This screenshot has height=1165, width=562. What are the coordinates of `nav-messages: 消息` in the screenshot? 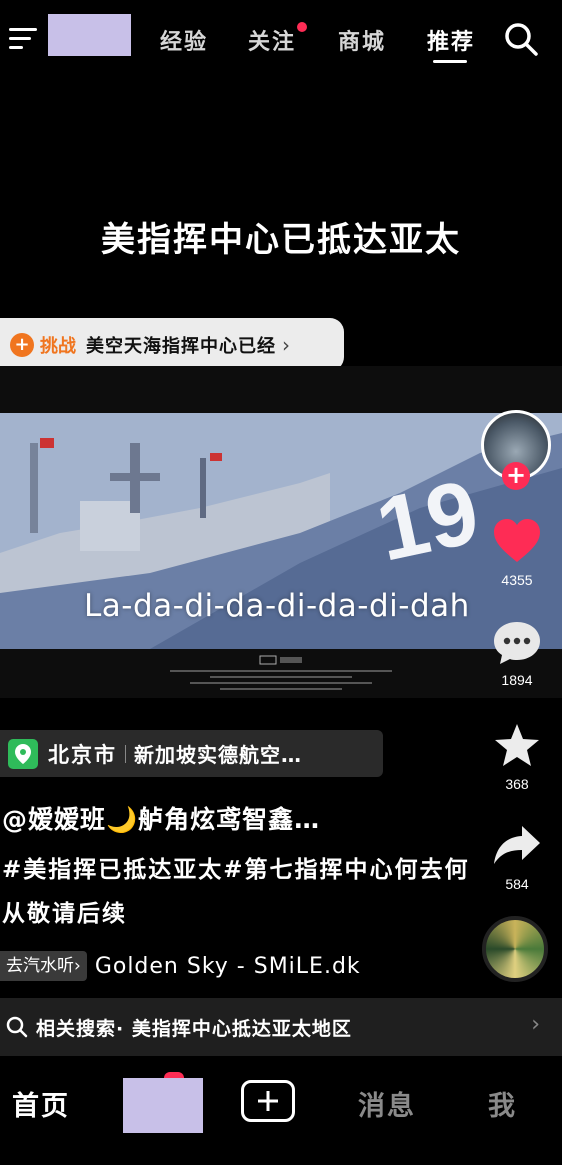 It's located at (387, 1103).